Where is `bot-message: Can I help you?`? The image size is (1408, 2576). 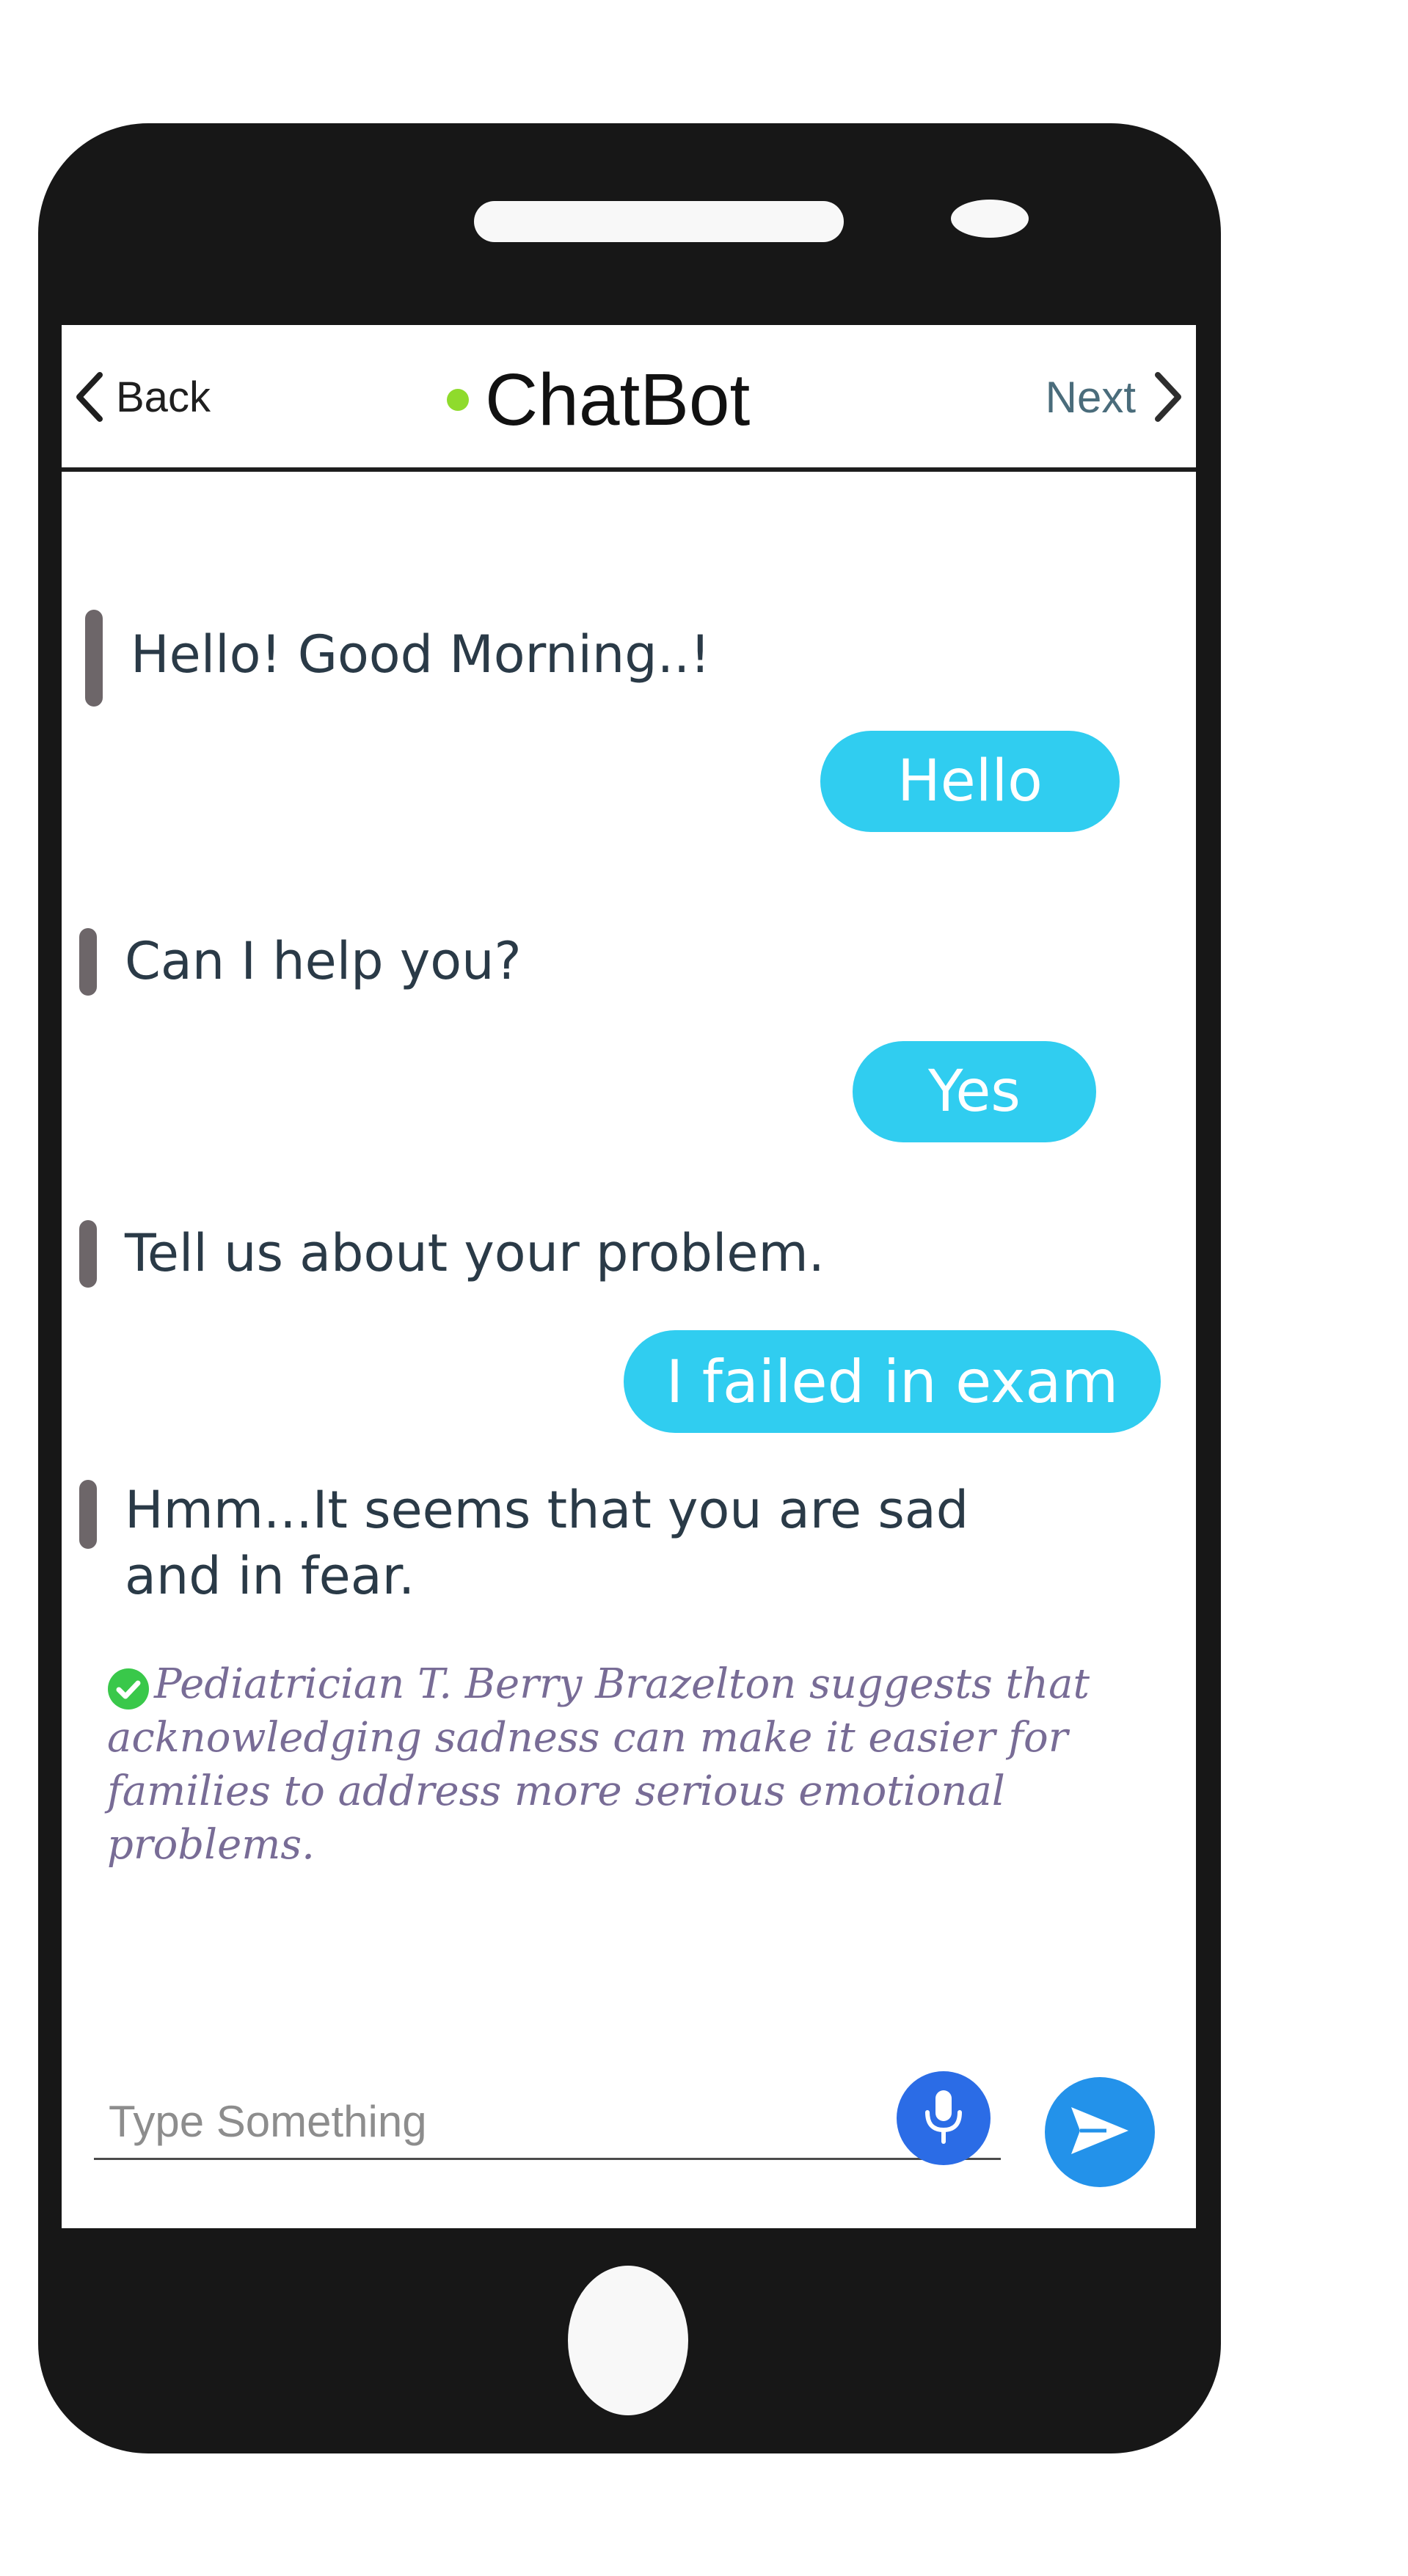
bot-message: Can I help you? is located at coordinates (300, 962).